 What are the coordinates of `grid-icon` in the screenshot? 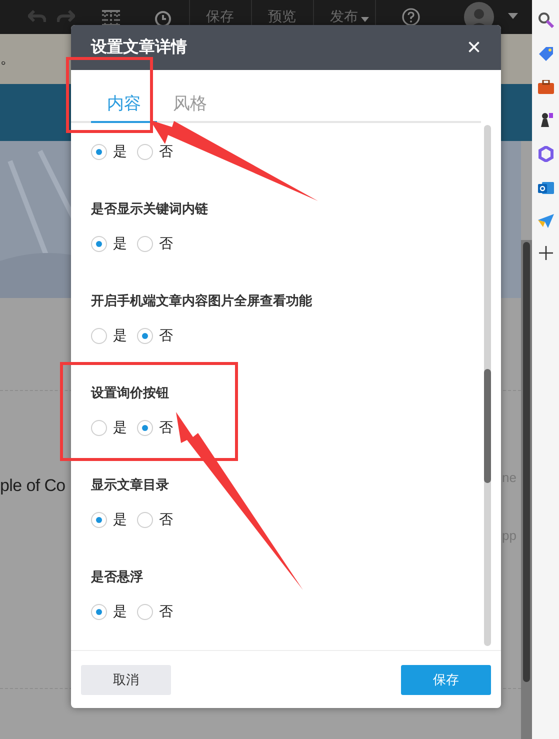 It's located at (111, 18).